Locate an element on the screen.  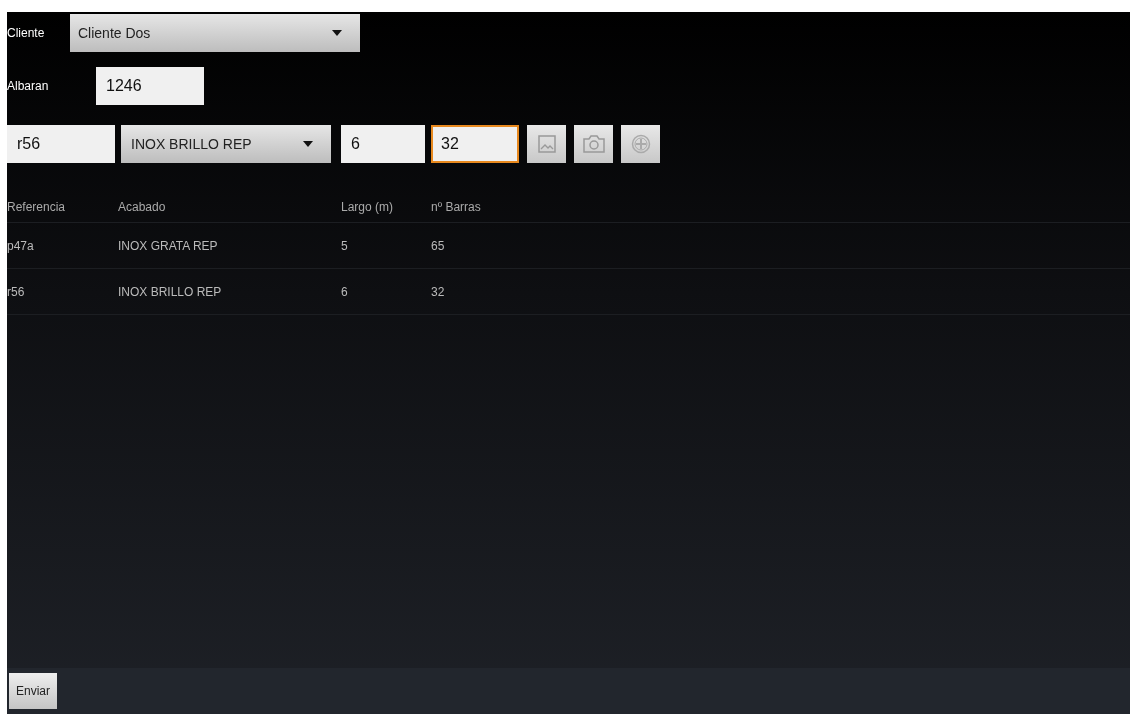
camera-icon is located at coordinates (593, 144).